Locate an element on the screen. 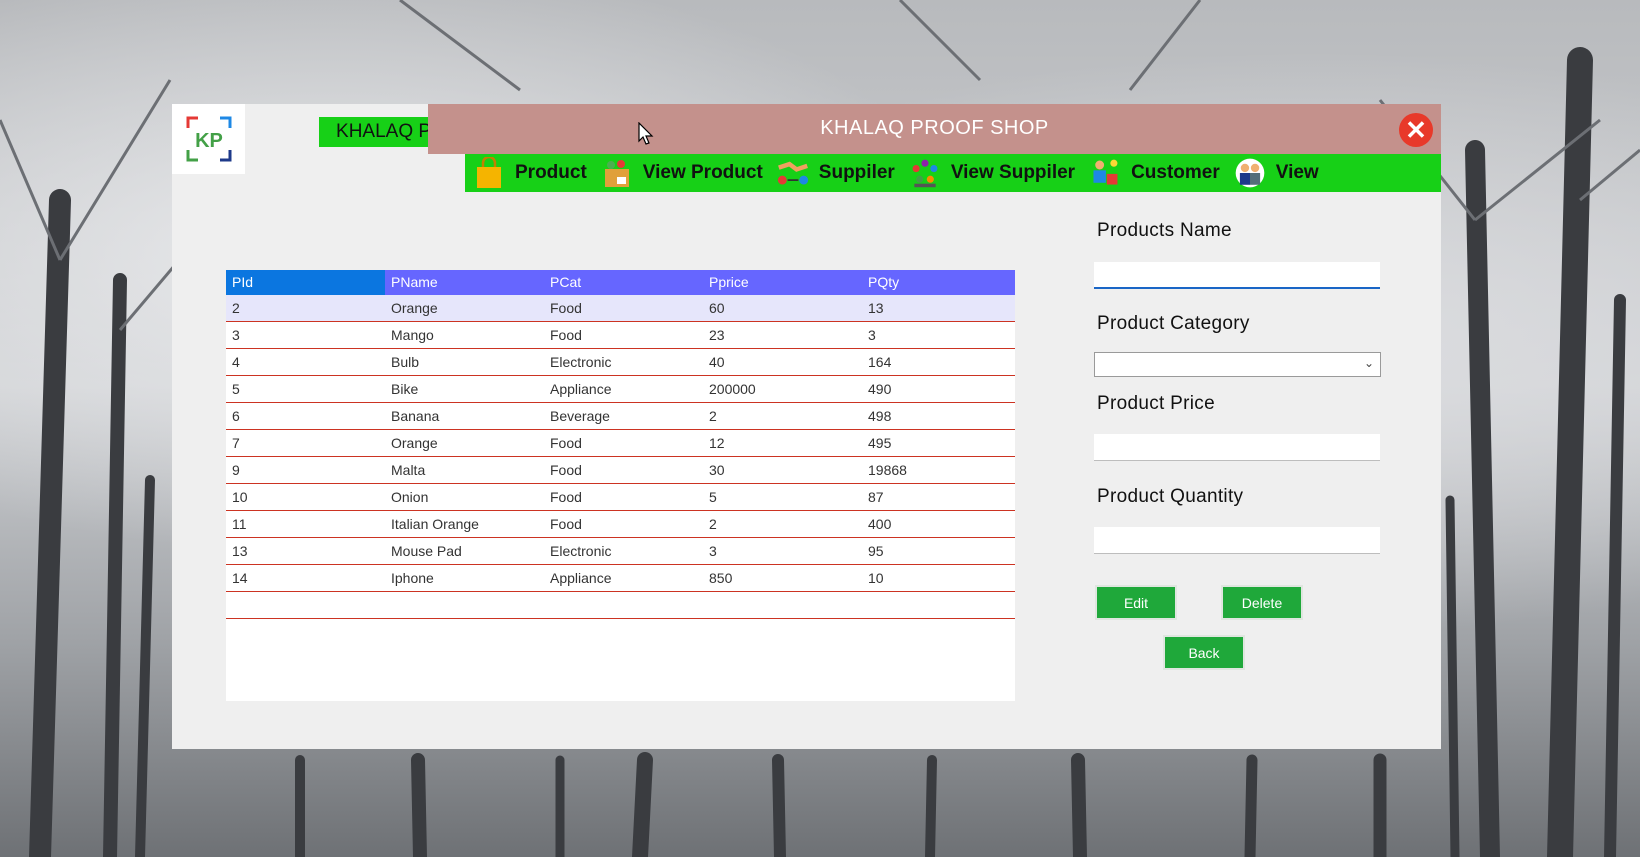 This screenshot has width=1640, height=857. delete-button: Delete is located at coordinates (1262, 602).